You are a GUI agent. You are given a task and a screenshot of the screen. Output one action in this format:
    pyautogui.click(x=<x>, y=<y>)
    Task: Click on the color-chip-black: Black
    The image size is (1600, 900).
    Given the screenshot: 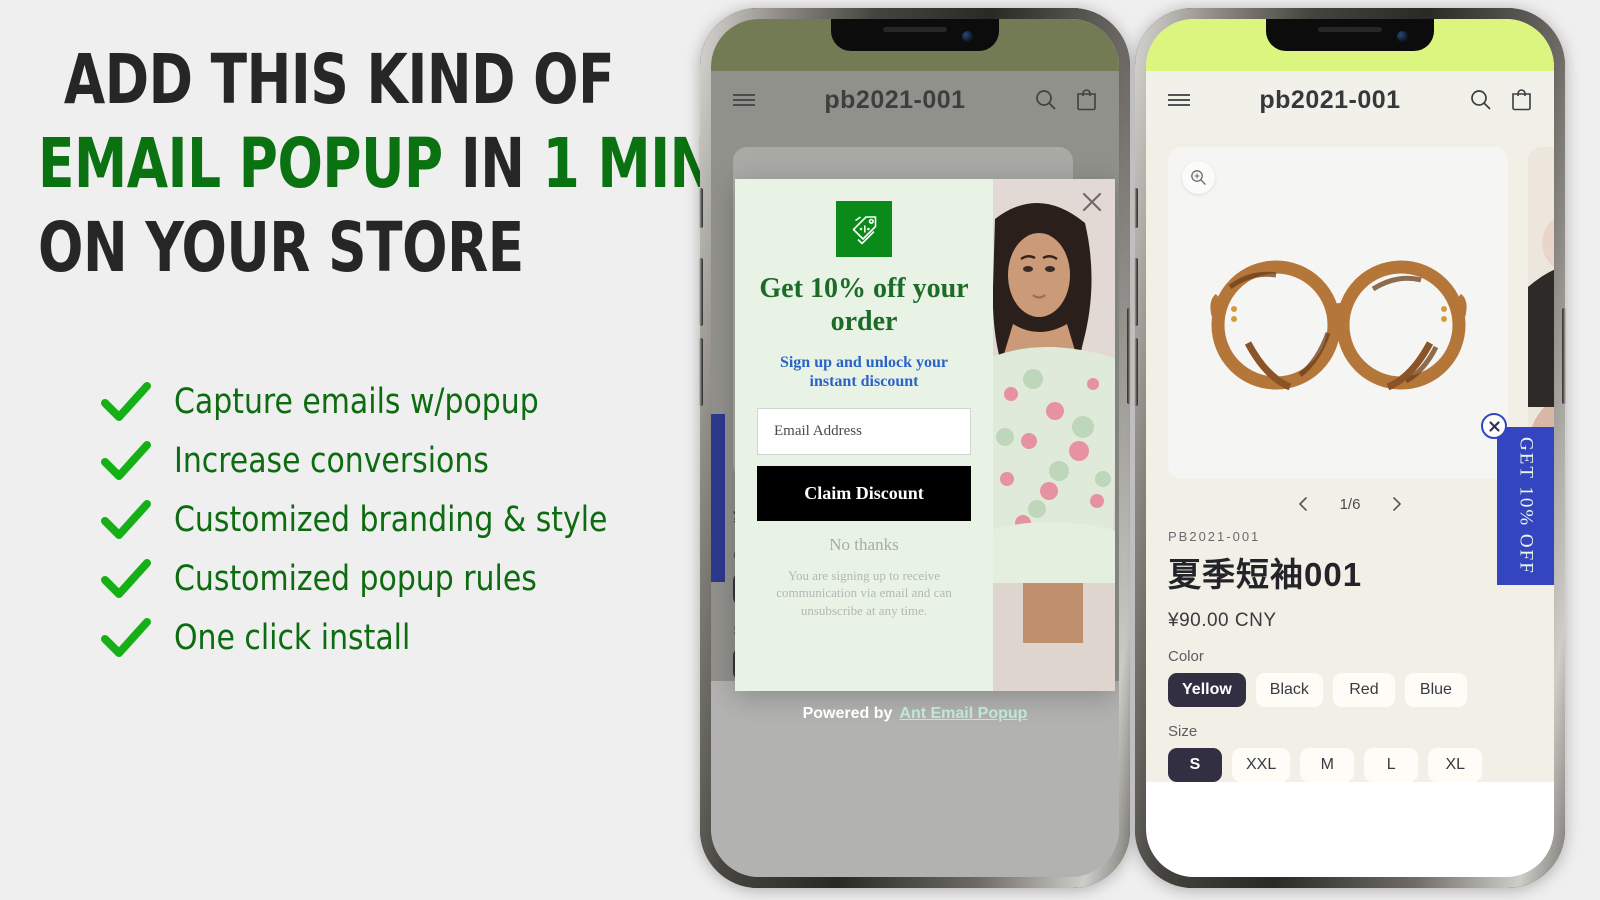 What is the action you would take?
    pyautogui.click(x=1289, y=690)
    